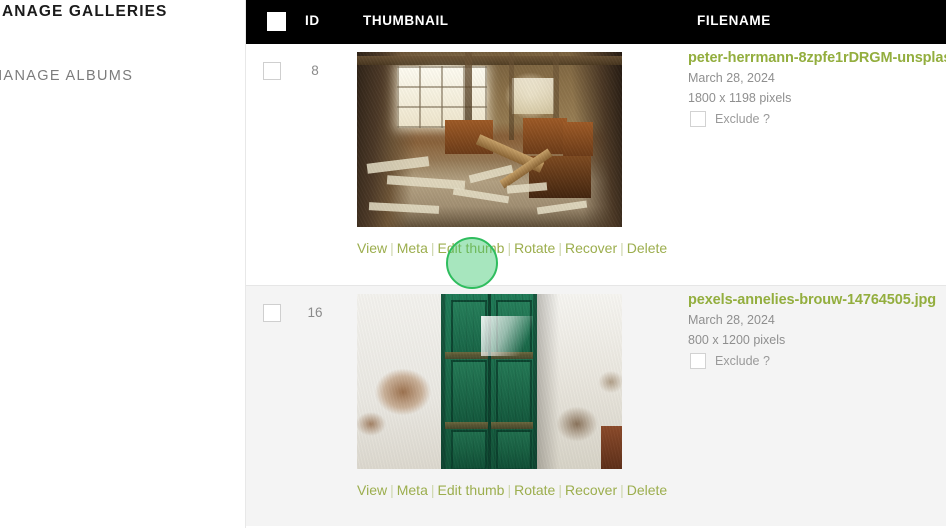 This screenshot has height=528, width=946. What do you see at coordinates (817, 58) in the screenshot?
I see `filename-link: peter-herrmann-8zpfe1rDRGM-unsplash.j` at bounding box center [817, 58].